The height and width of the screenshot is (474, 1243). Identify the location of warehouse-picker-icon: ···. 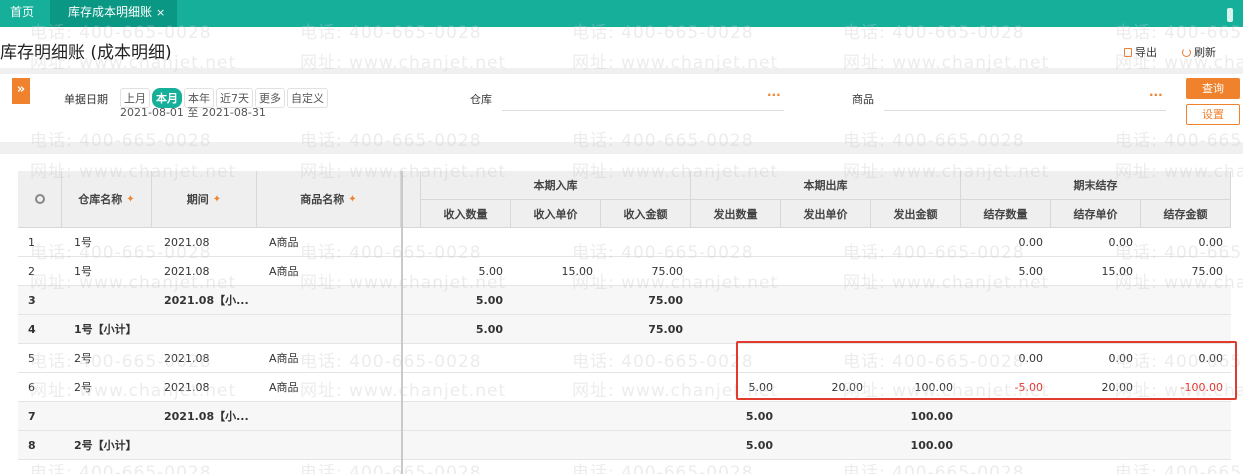
(774, 95).